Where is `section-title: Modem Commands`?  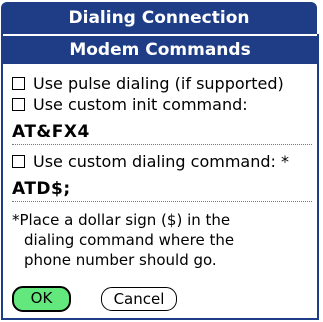 section-title: Modem Commands is located at coordinates (160, 50).